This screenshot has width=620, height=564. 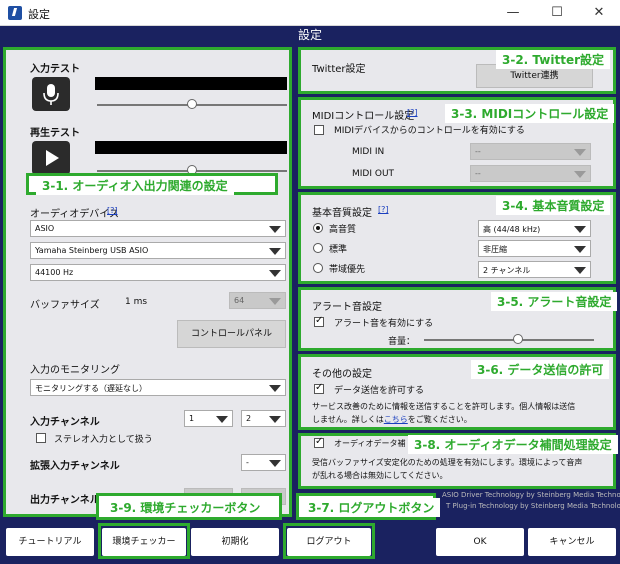 I want to click on env-checker-button: 環境チェッカー, so click(x=144, y=542).